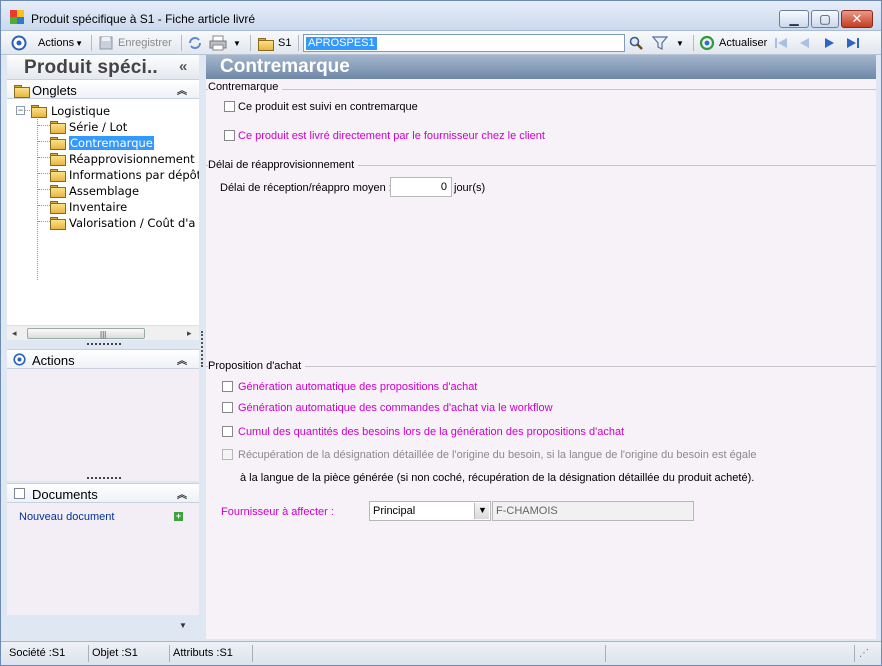 The width and height of the screenshot is (882, 666). I want to click on site-button: S1, so click(274, 43).